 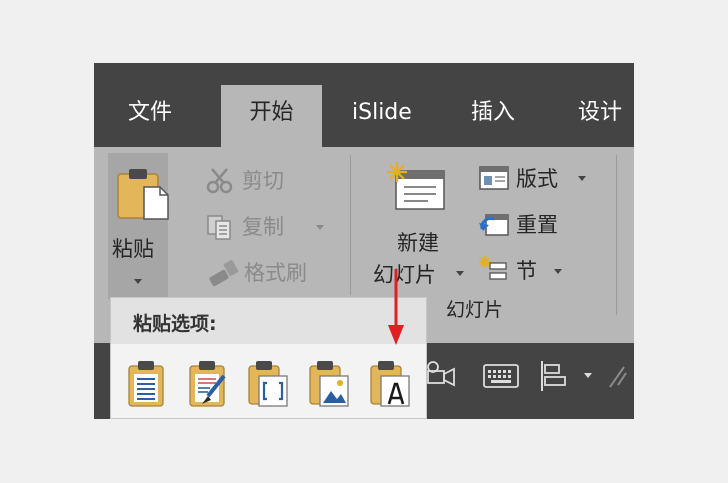 I want to click on paste-dropdown-caret, so click(x=138, y=281).